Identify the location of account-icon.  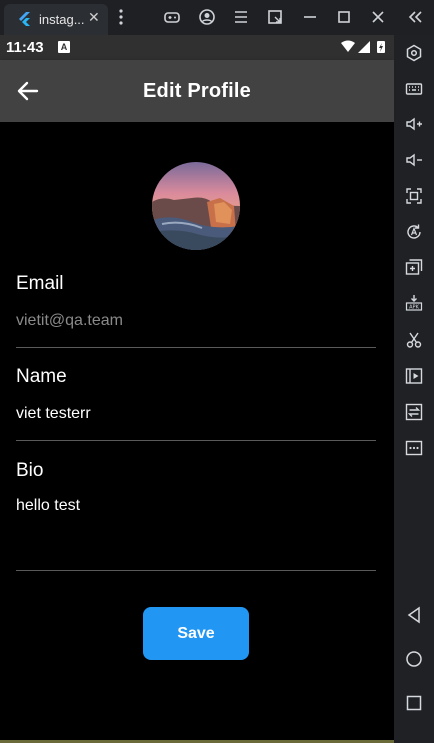
(207, 17).